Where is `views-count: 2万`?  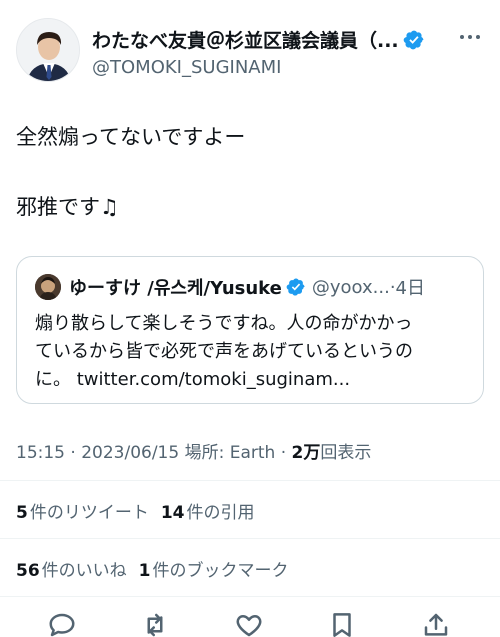 views-count: 2万 is located at coordinates (306, 453).